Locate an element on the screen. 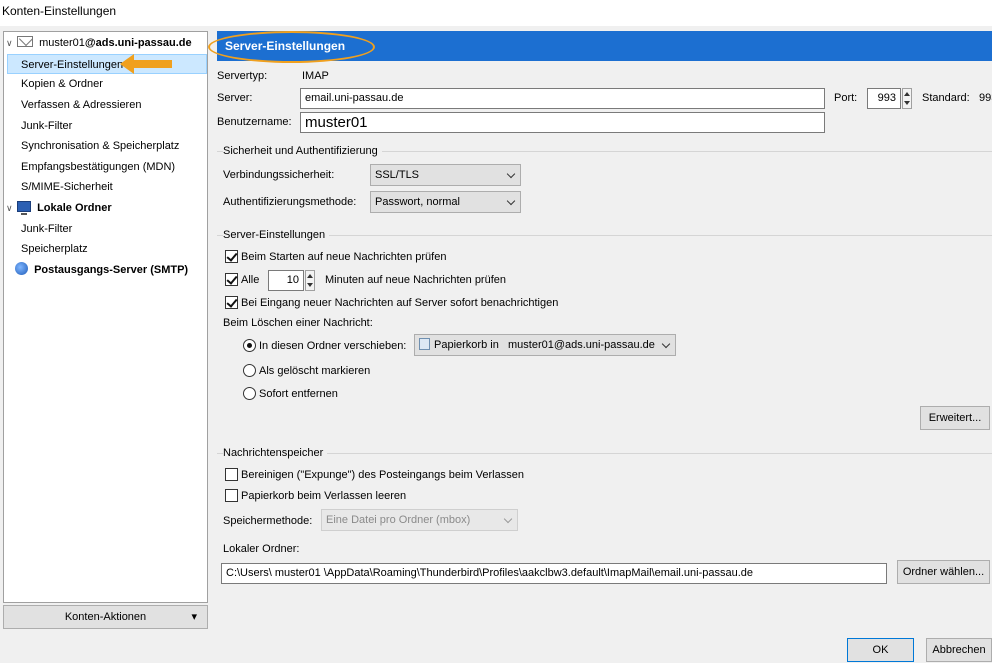  tree-item-smime: S/MIME-Sicherheit is located at coordinates (67, 187).